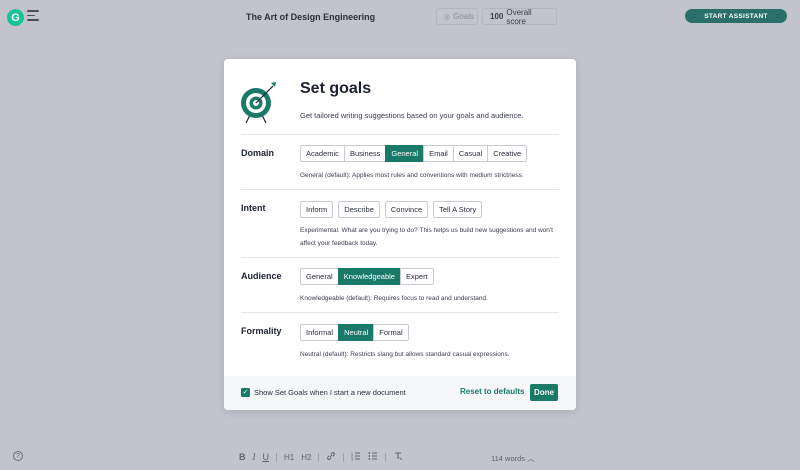 This screenshot has width=800, height=470. Describe the element at coordinates (253, 208) in the screenshot. I see `intent-label: Intent` at that location.